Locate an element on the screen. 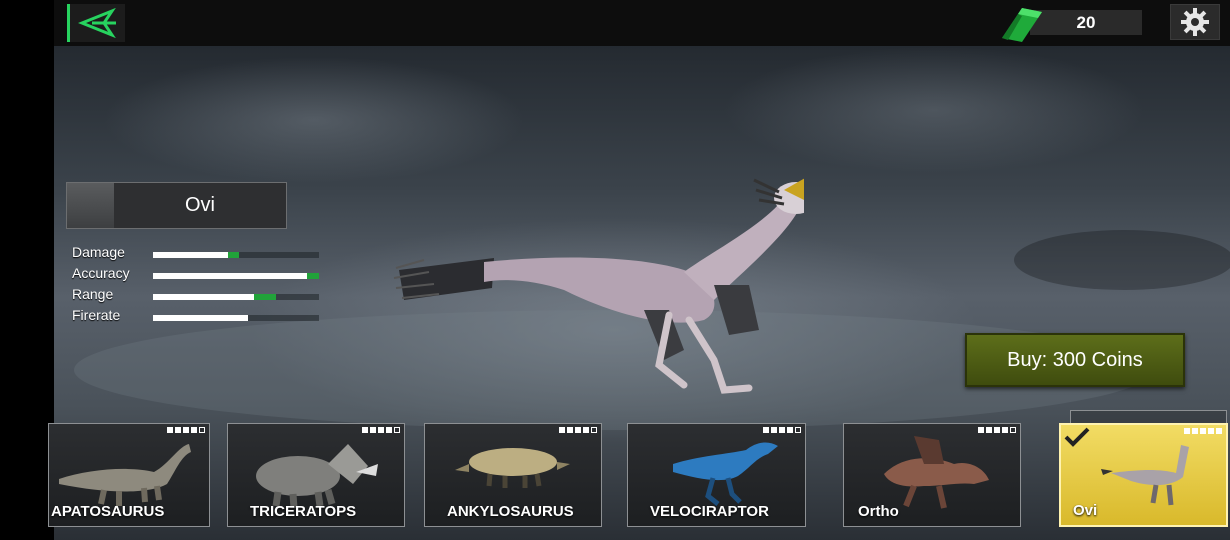 Image resolution: width=1230 pixels, height=540 pixels. dino-card-apatosaurus: APATOSAURUS is located at coordinates (129, 475).